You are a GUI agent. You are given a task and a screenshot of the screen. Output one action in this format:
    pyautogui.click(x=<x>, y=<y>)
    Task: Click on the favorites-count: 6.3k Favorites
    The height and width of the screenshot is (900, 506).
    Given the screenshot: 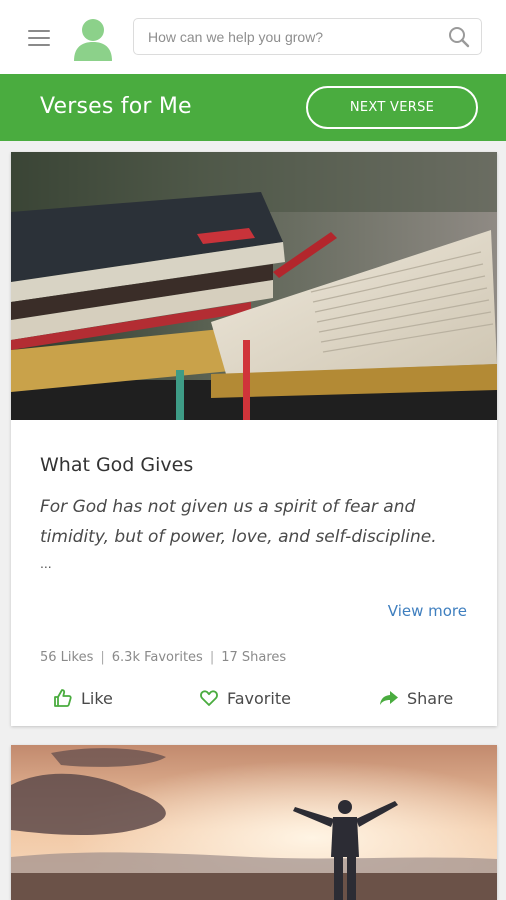 What is the action you would take?
    pyautogui.click(x=157, y=657)
    